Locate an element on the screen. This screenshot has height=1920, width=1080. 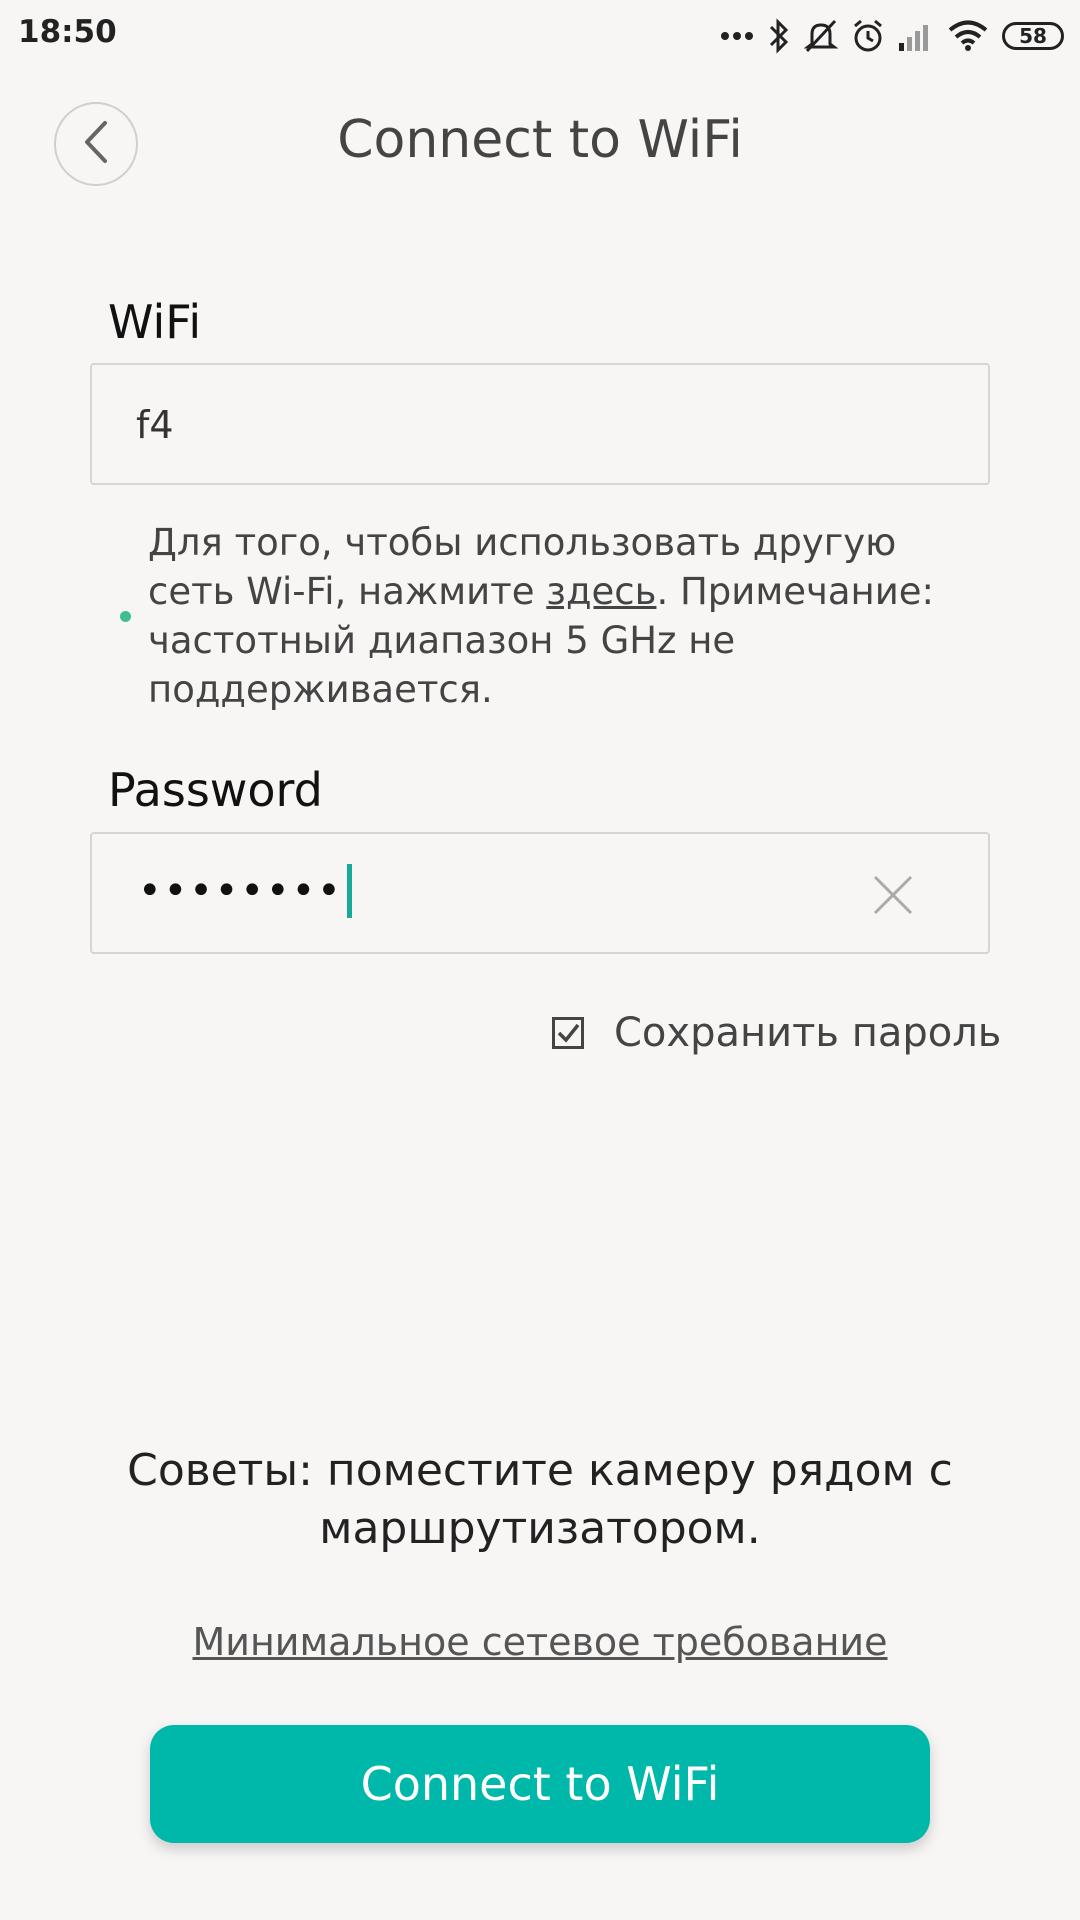
wifi-value: f4 is located at coordinates (155, 425).